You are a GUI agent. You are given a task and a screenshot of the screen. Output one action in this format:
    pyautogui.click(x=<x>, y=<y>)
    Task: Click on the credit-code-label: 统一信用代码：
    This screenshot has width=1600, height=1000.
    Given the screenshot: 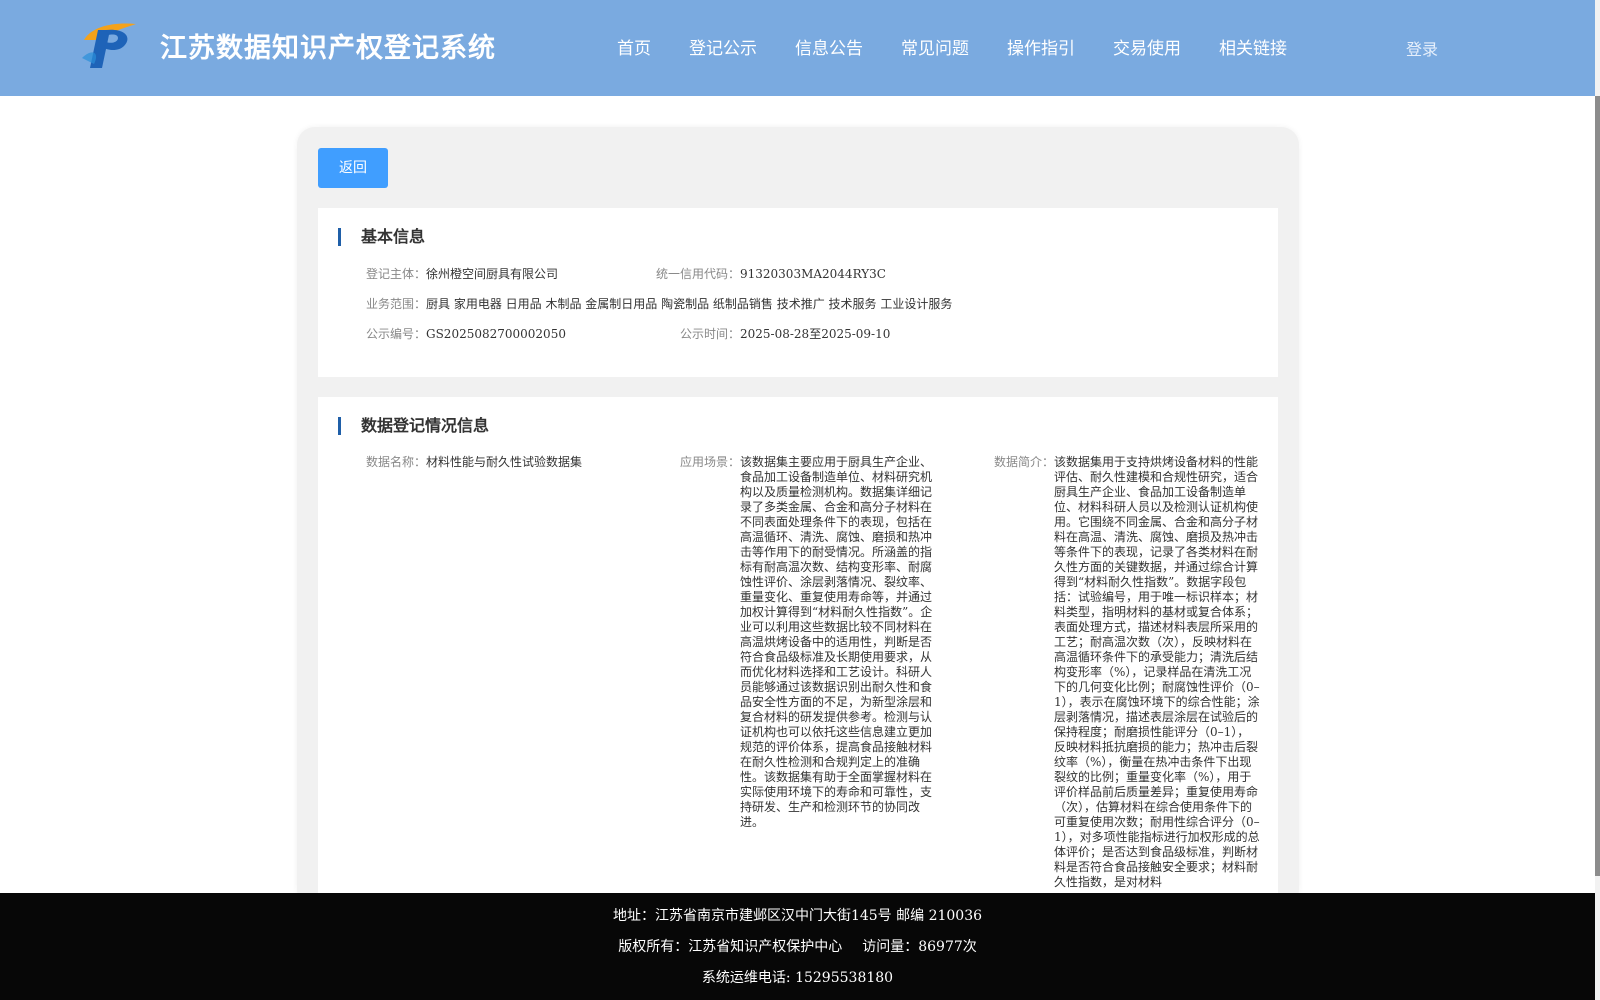 What is the action you would take?
    pyautogui.click(x=698, y=274)
    